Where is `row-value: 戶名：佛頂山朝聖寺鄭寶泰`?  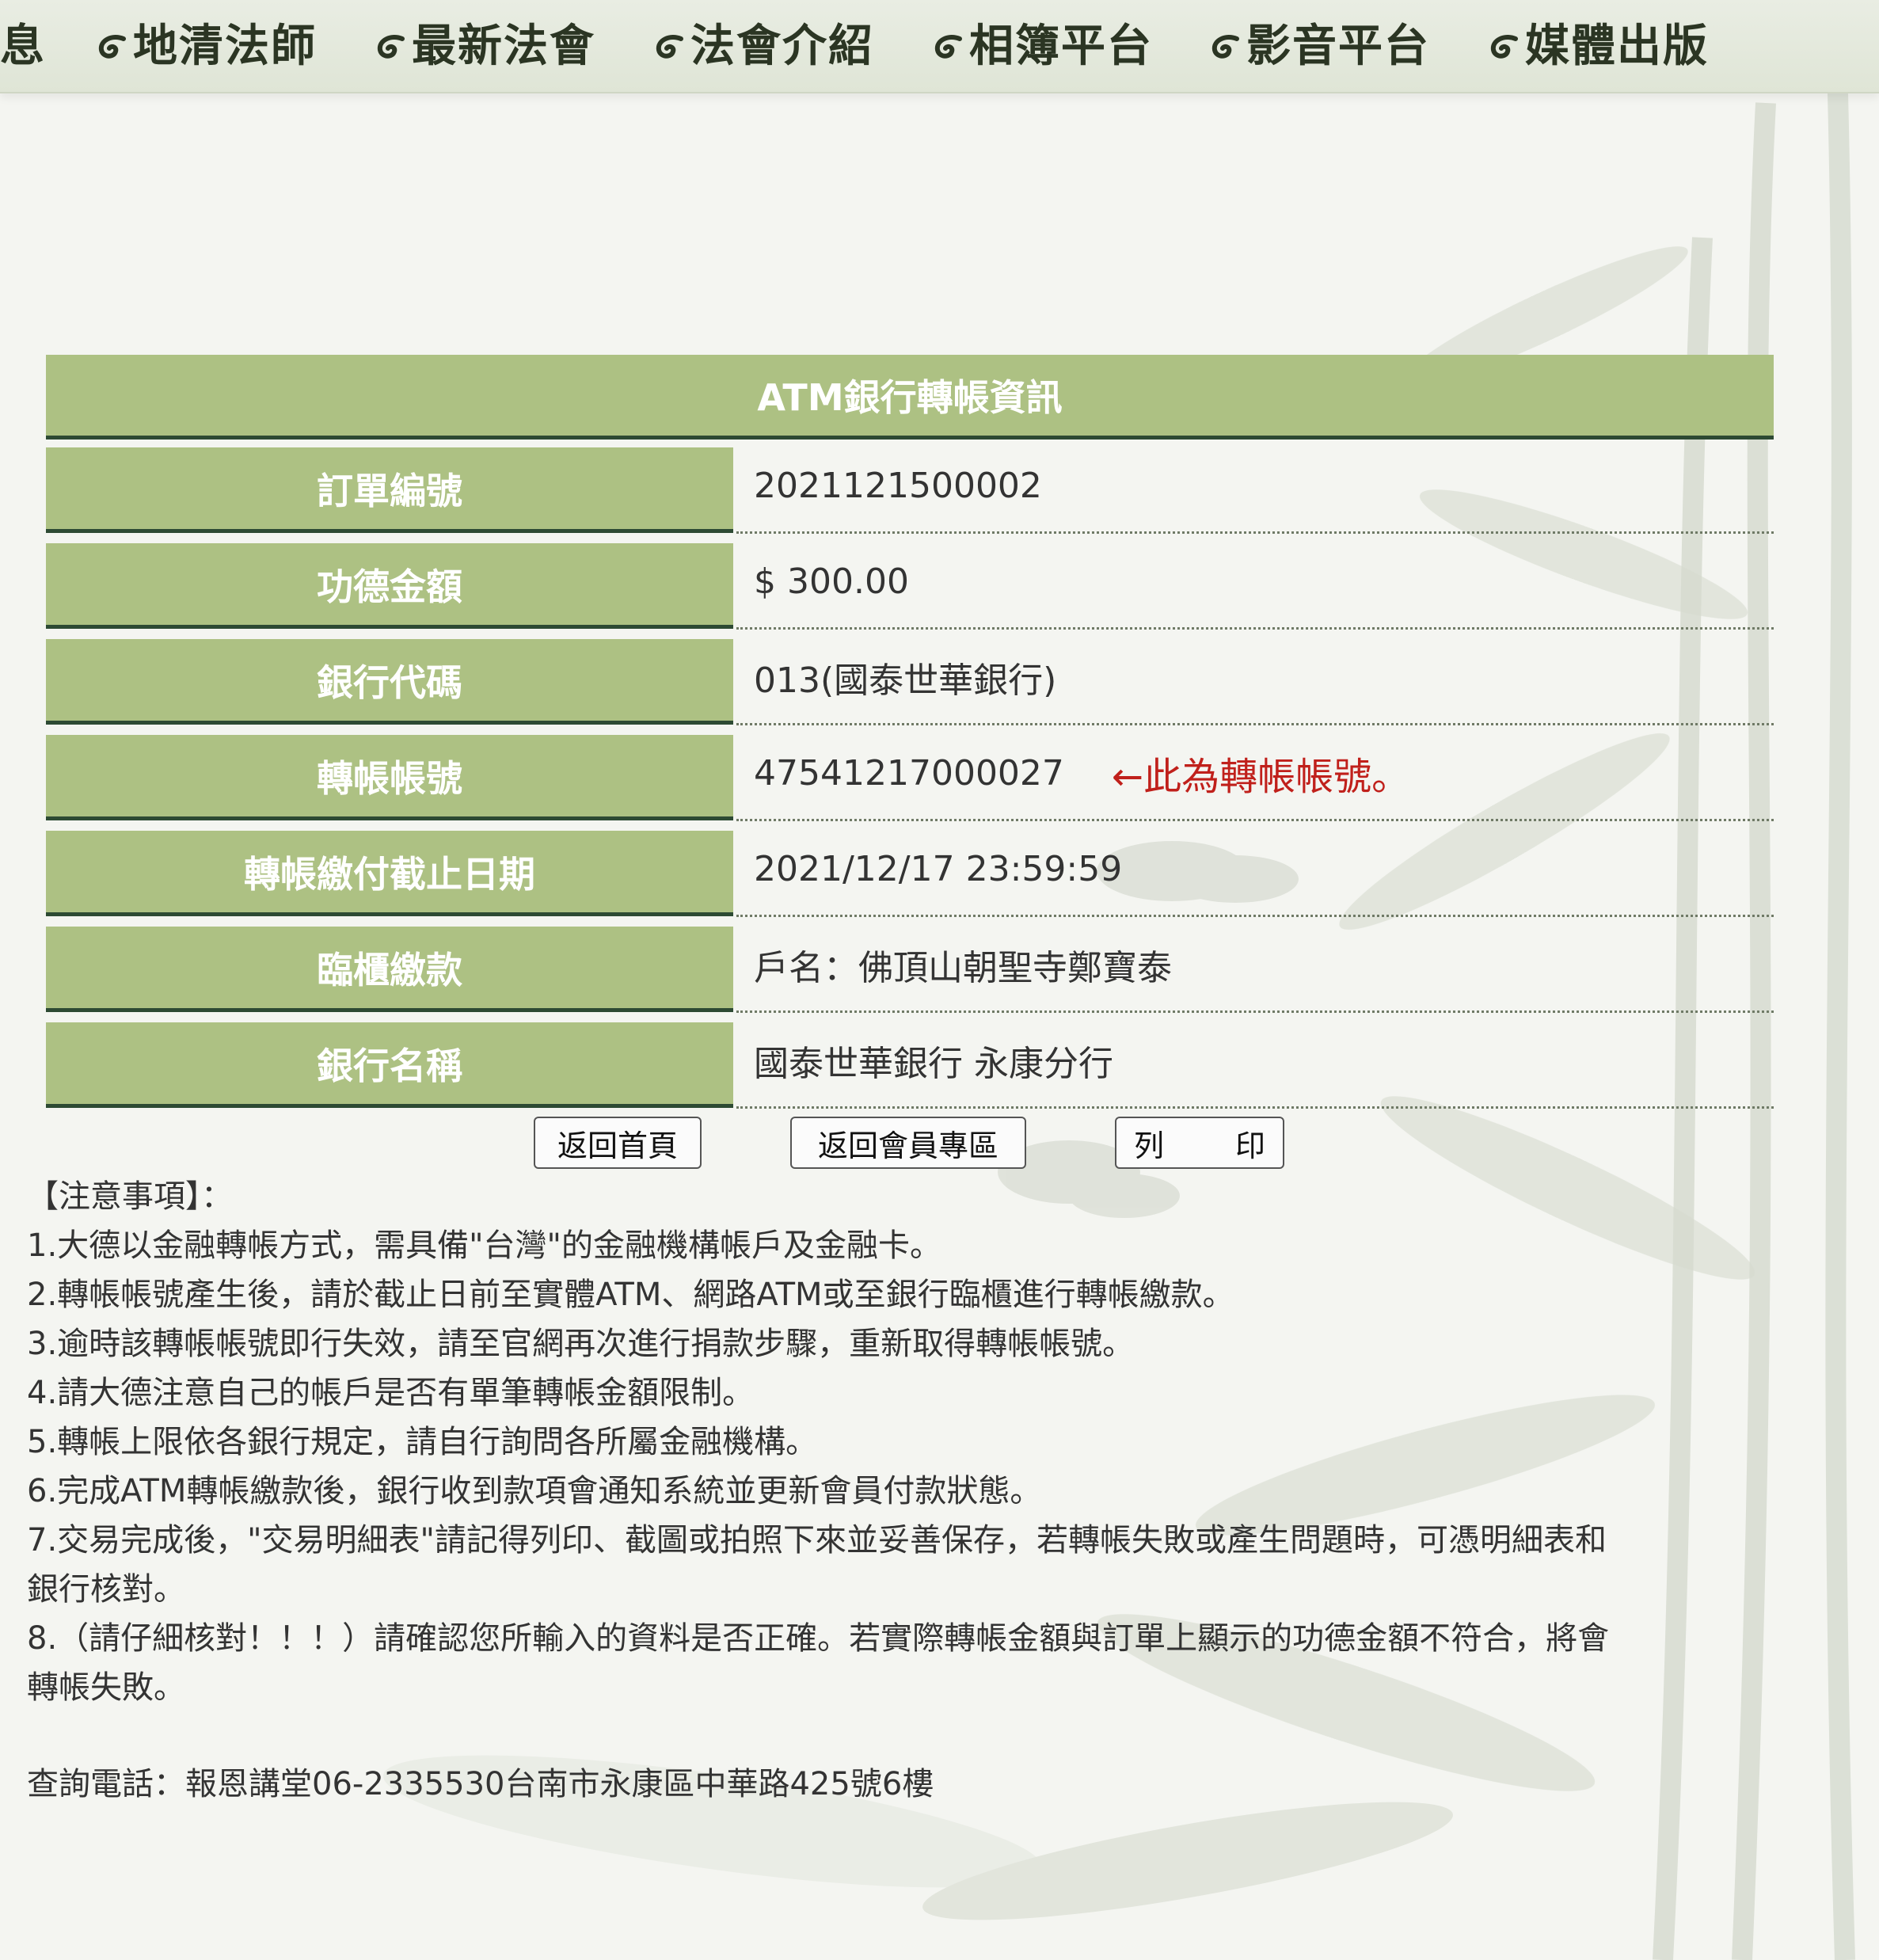 row-value: 戶名：佛頂山朝聖寺鄭寶泰 is located at coordinates (1255, 966).